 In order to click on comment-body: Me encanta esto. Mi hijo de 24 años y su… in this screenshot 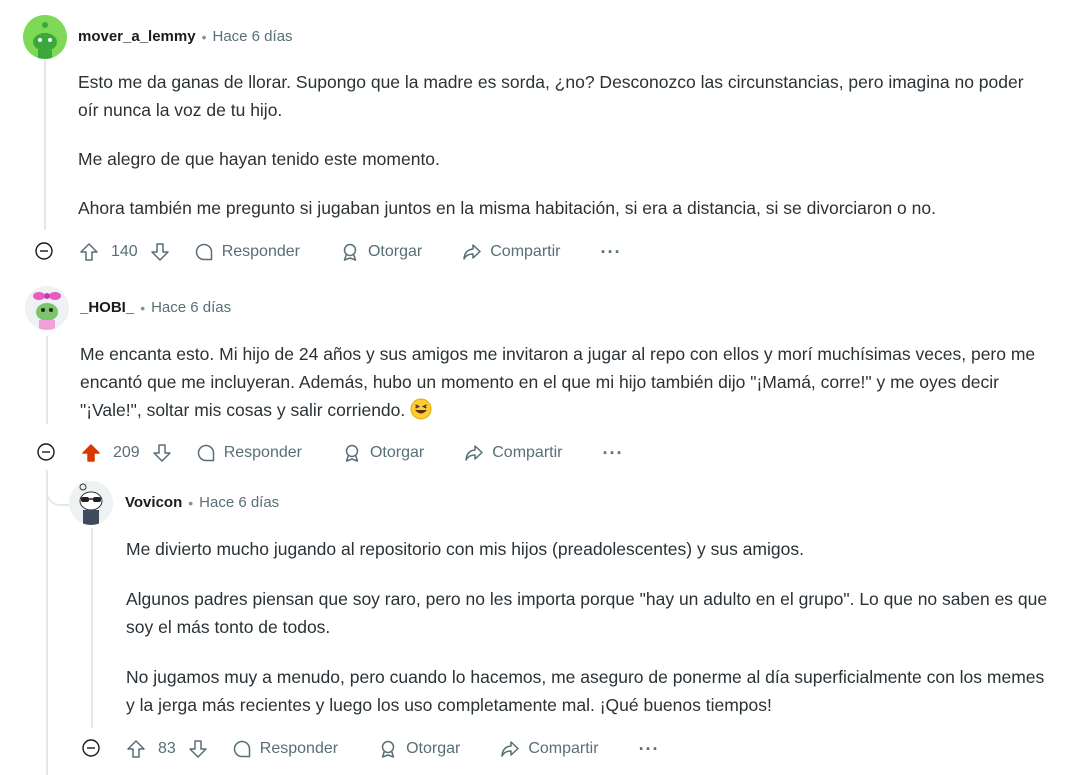, I will do `click(560, 382)`.